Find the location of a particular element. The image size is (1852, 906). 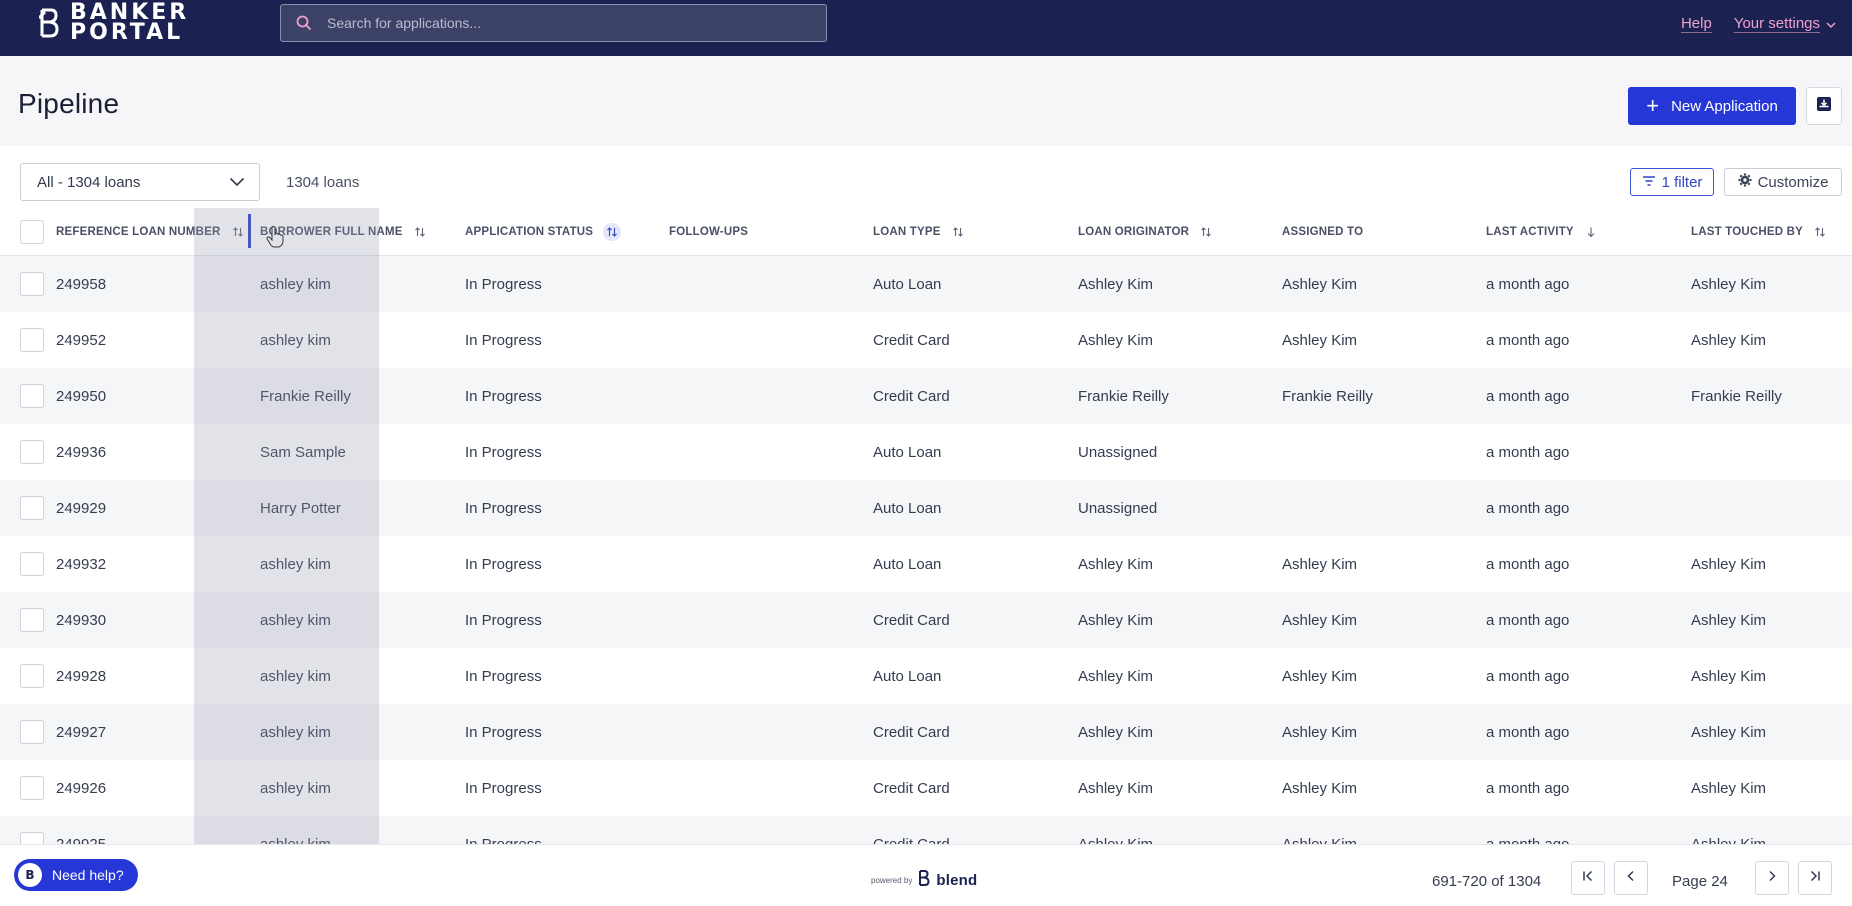

column-header-application-status: APPLICATION STATUS is located at coordinates (543, 232).